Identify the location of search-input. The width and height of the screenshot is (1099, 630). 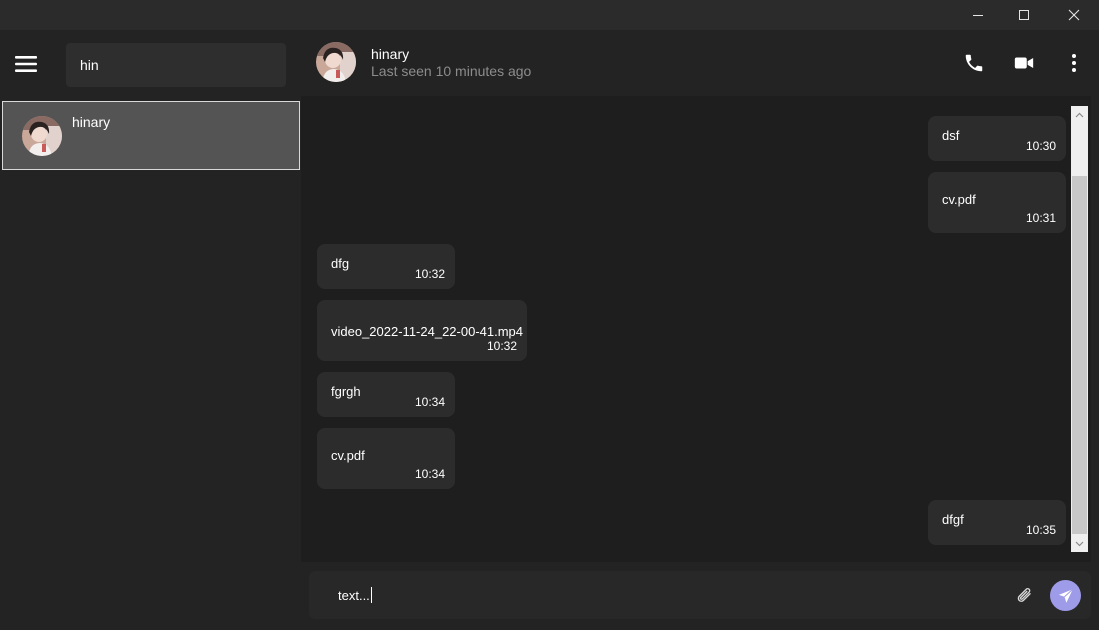
(176, 65).